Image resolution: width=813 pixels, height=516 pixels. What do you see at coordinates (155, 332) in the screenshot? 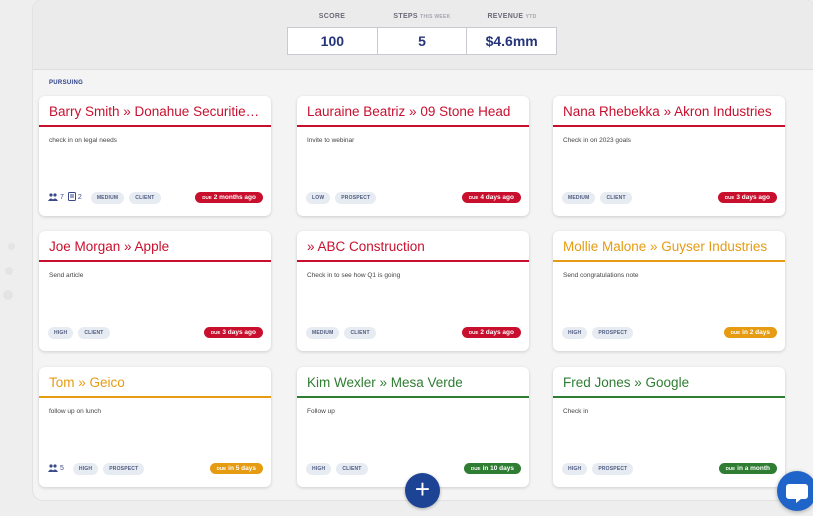
I see `card-footer: HIGH CLIENT DUE 3 days ago` at bounding box center [155, 332].